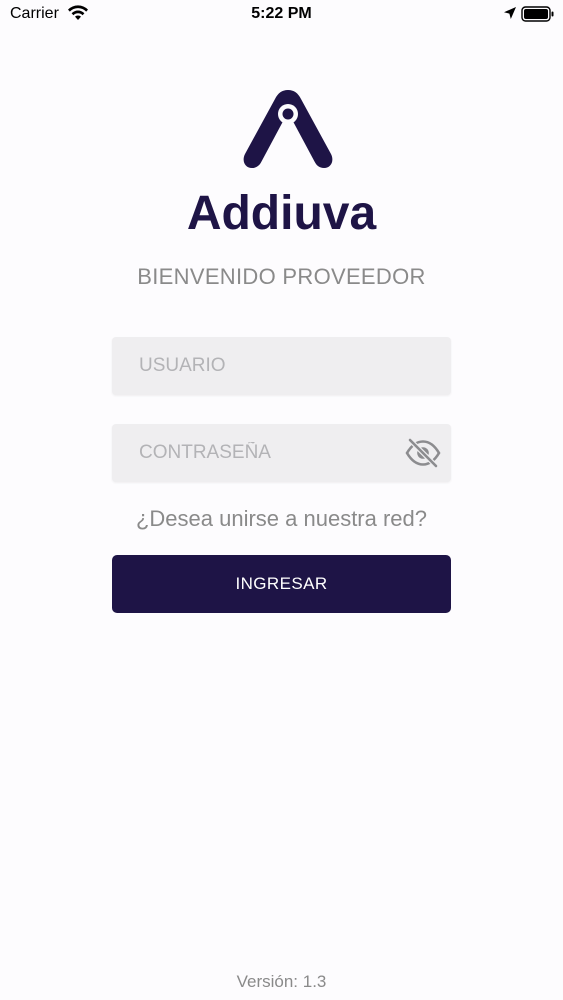 This screenshot has height=1000, width=563. What do you see at coordinates (281, 213) in the screenshot?
I see `brand-name: Addiuva` at bounding box center [281, 213].